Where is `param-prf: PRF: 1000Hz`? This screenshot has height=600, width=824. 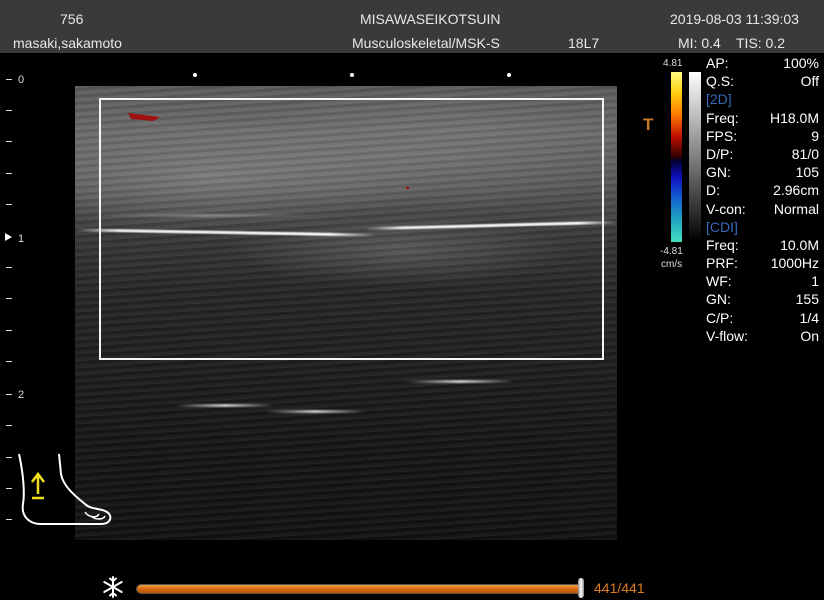 param-prf: PRF: 1000Hz is located at coordinates (762, 263).